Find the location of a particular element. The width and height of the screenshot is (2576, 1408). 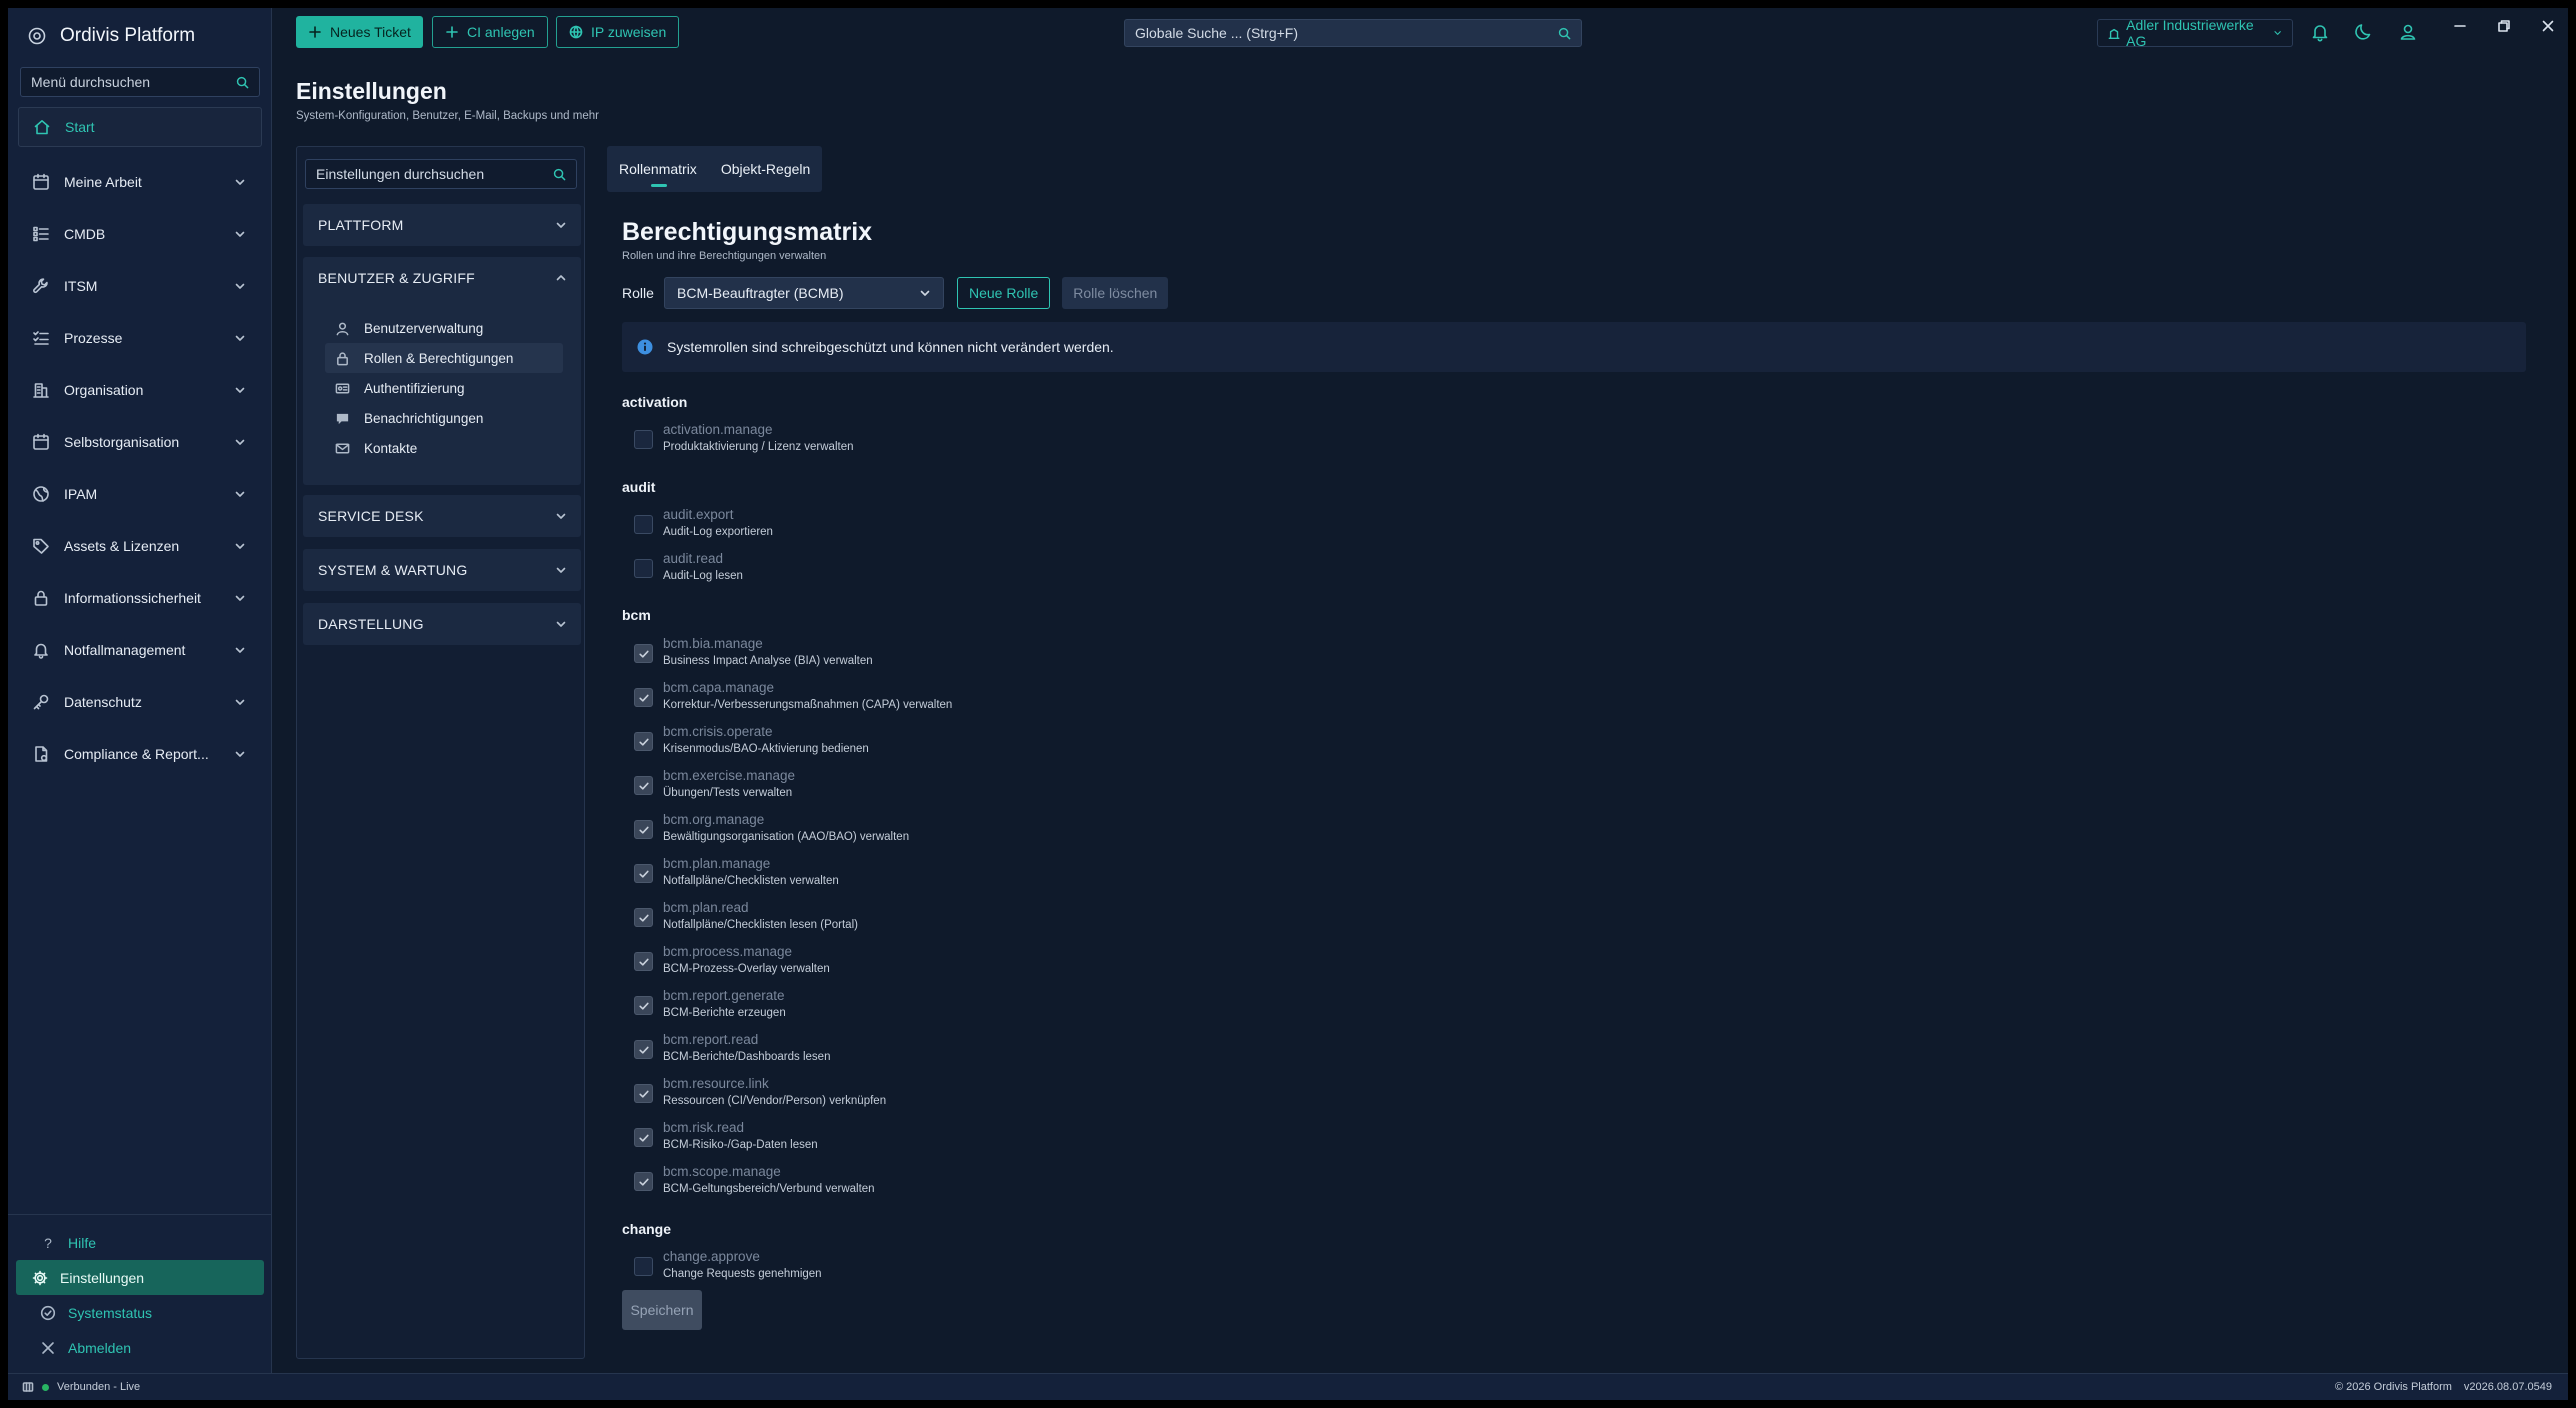

permission-key: bcm.exercise.manage is located at coordinates (729, 775).